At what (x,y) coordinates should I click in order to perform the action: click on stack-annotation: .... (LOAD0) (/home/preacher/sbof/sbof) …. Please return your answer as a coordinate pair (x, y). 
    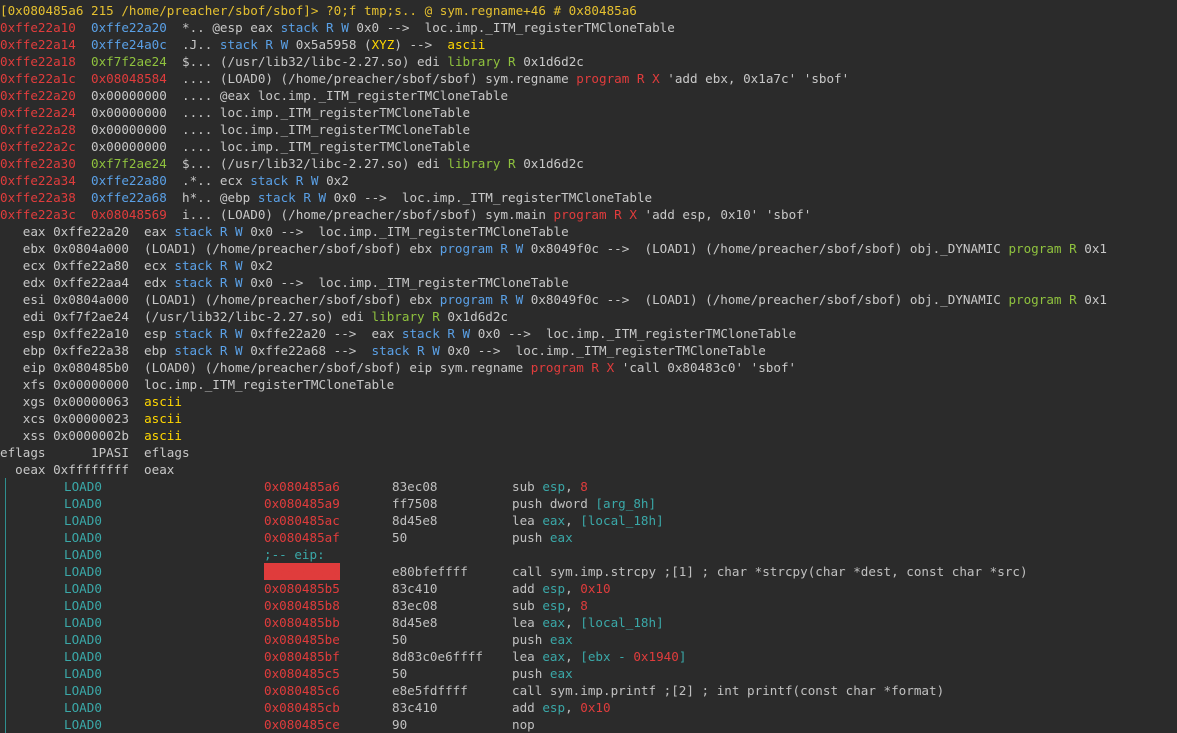
    Looking at the image, I should click on (371, 78).